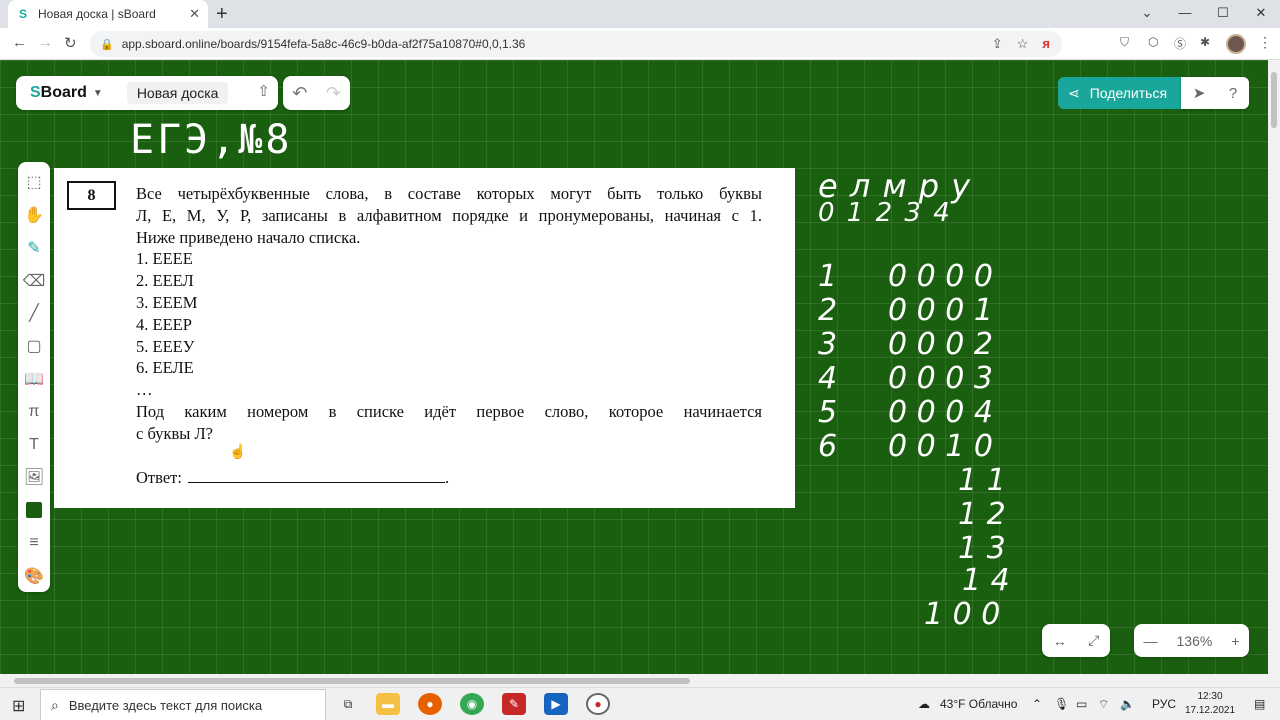 The height and width of the screenshot is (720, 1280). Describe the element at coordinates (1153, 42) in the screenshot. I see `cube-extension-icon: ⬡` at that location.